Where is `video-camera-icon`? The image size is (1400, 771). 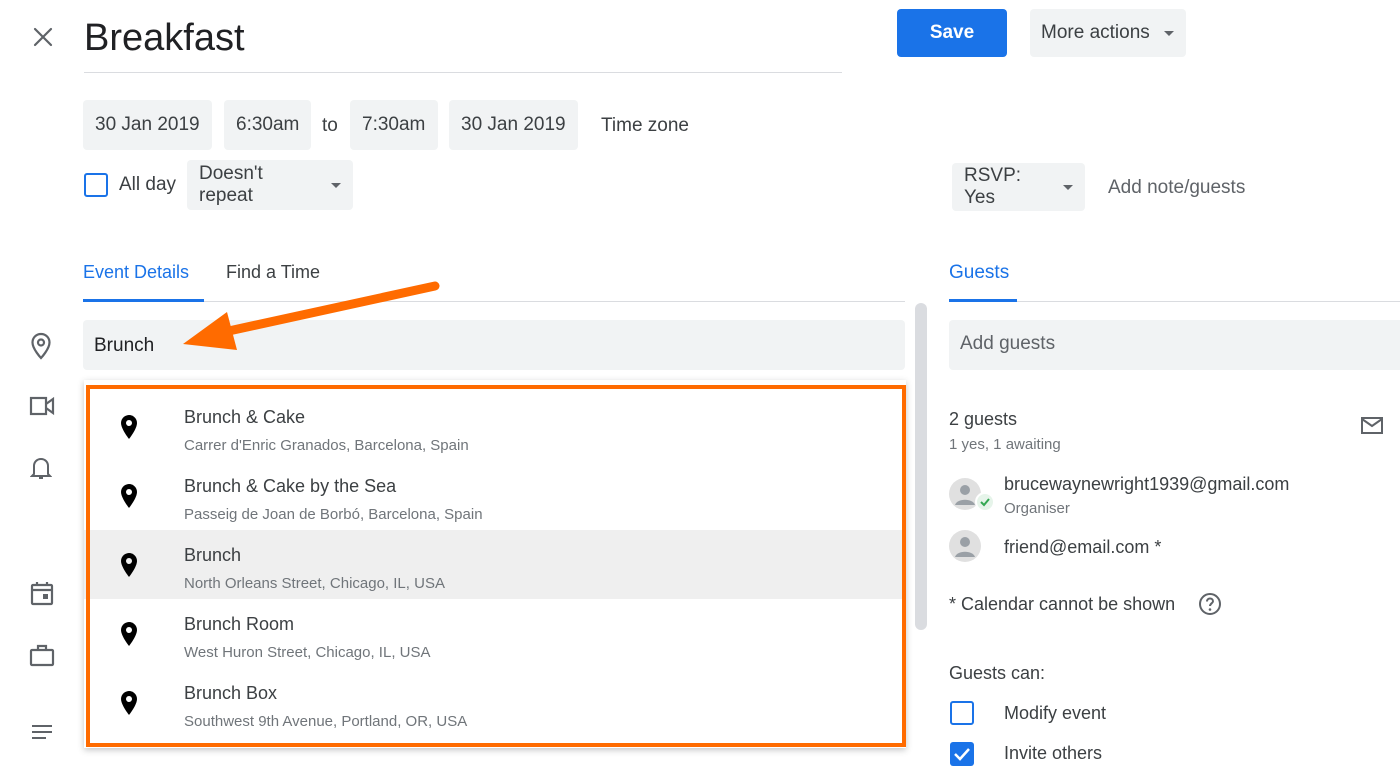 video-camera-icon is located at coordinates (42, 406).